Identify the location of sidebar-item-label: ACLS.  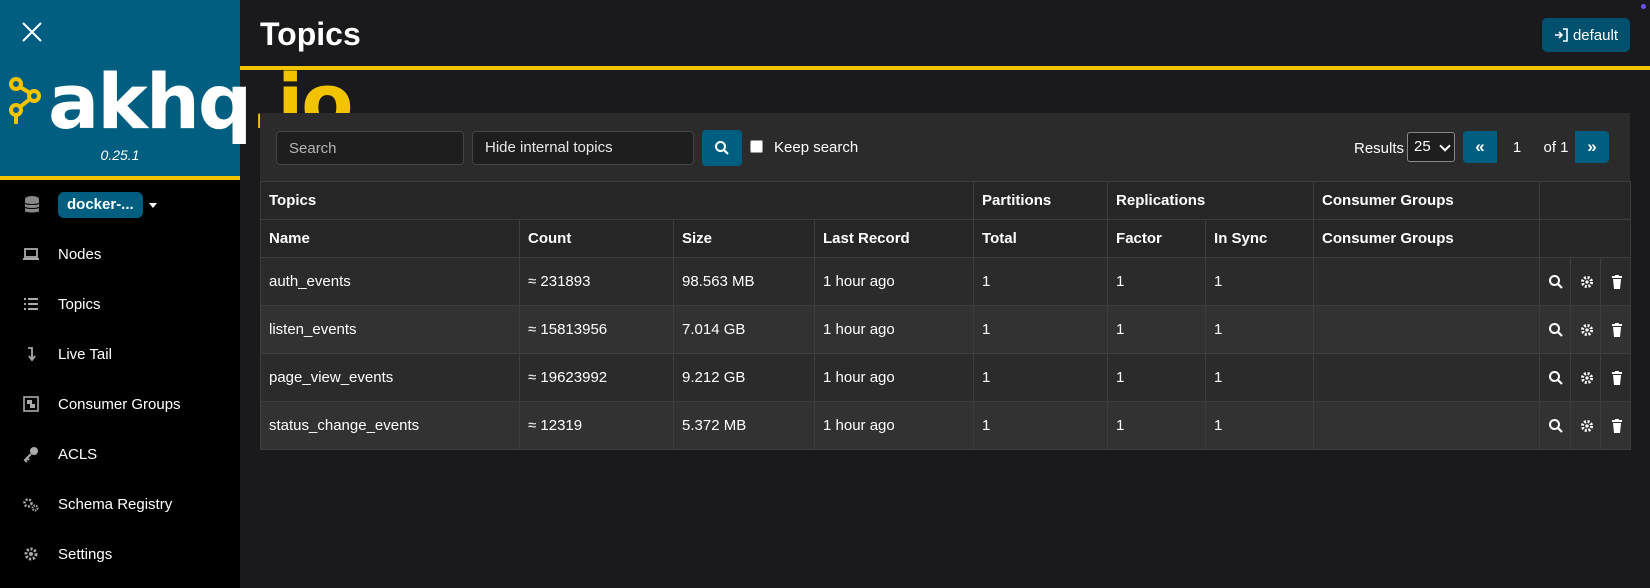
(78, 454).